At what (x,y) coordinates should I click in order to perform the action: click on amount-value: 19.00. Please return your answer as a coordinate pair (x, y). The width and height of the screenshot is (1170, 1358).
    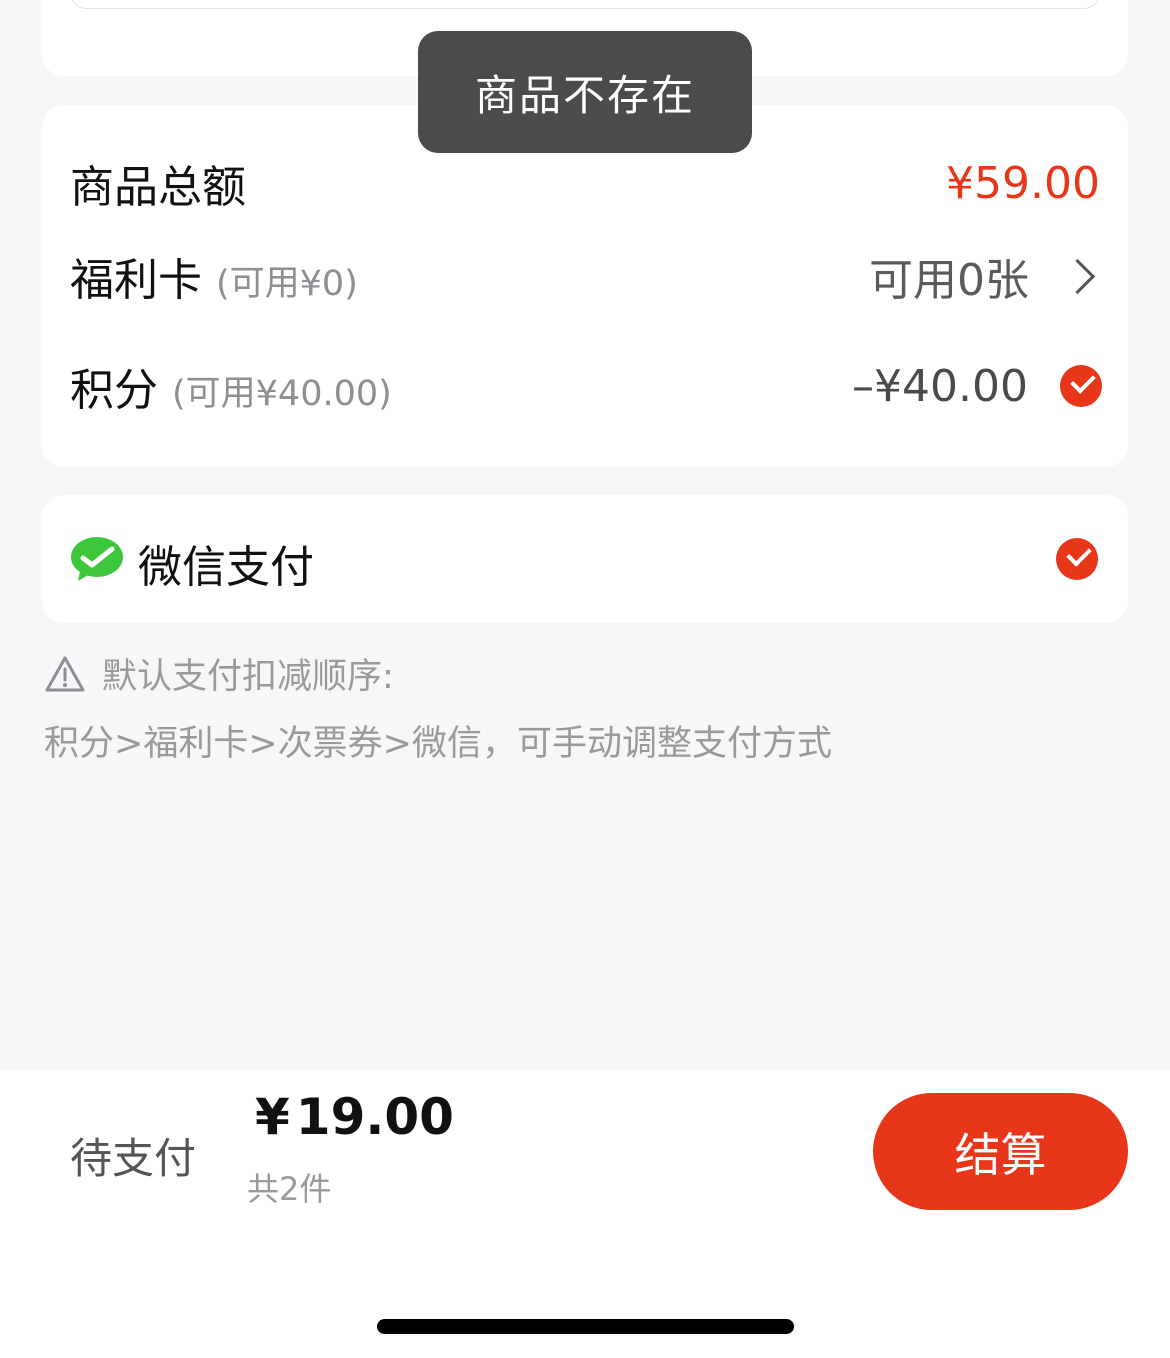
    Looking at the image, I should click on (374, 1117).